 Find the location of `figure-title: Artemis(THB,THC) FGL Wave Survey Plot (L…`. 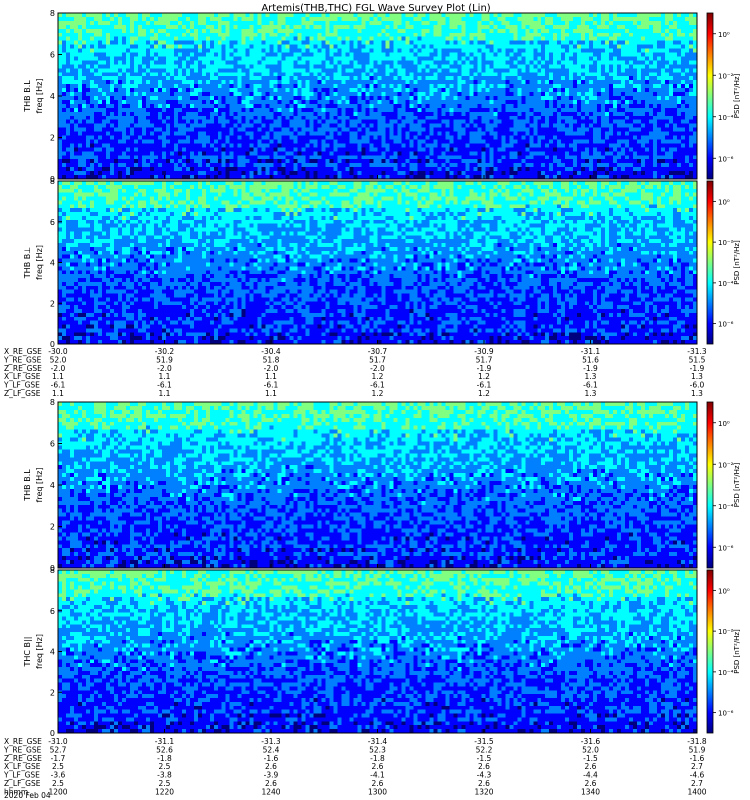

figure-title: Artemis(THB,THC) FGL Wave Survey Plot (L… is located at coordinates (375, 8).